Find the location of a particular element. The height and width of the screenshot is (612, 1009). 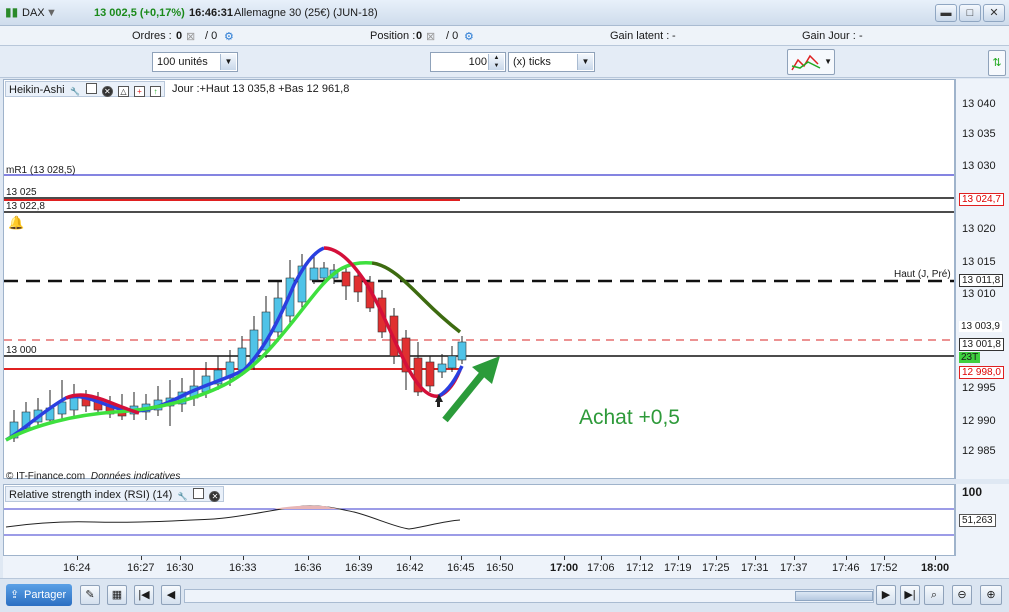

sell-icon: + is located at coordinates (139, 91).